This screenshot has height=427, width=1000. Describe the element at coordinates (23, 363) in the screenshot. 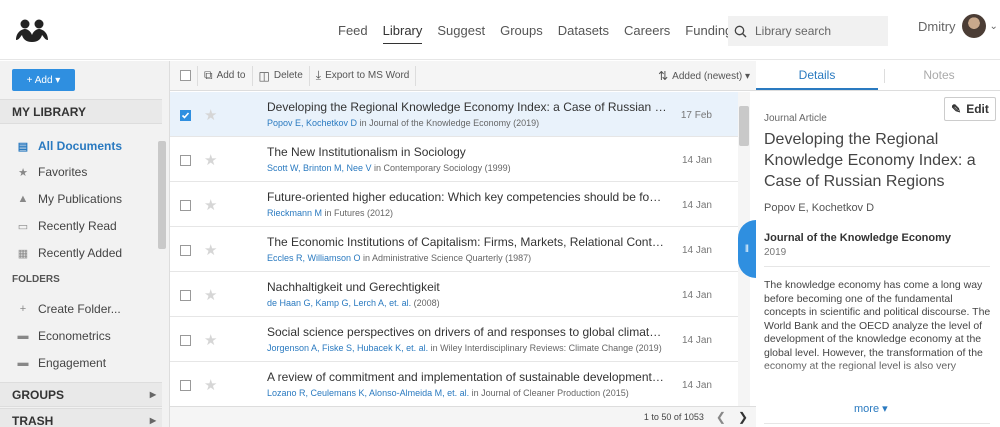

I see `folder-icon: ▬` at that location.